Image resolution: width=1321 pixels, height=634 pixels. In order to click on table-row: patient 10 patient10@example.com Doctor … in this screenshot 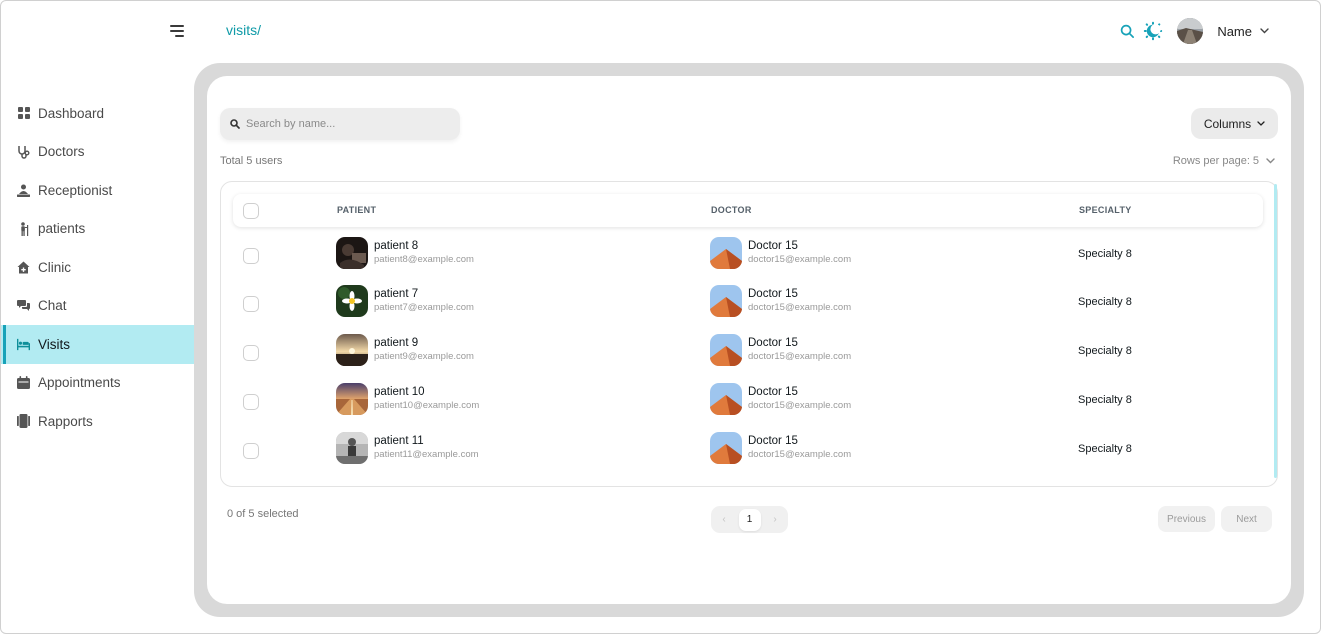, I will do `click(749, 402)`.